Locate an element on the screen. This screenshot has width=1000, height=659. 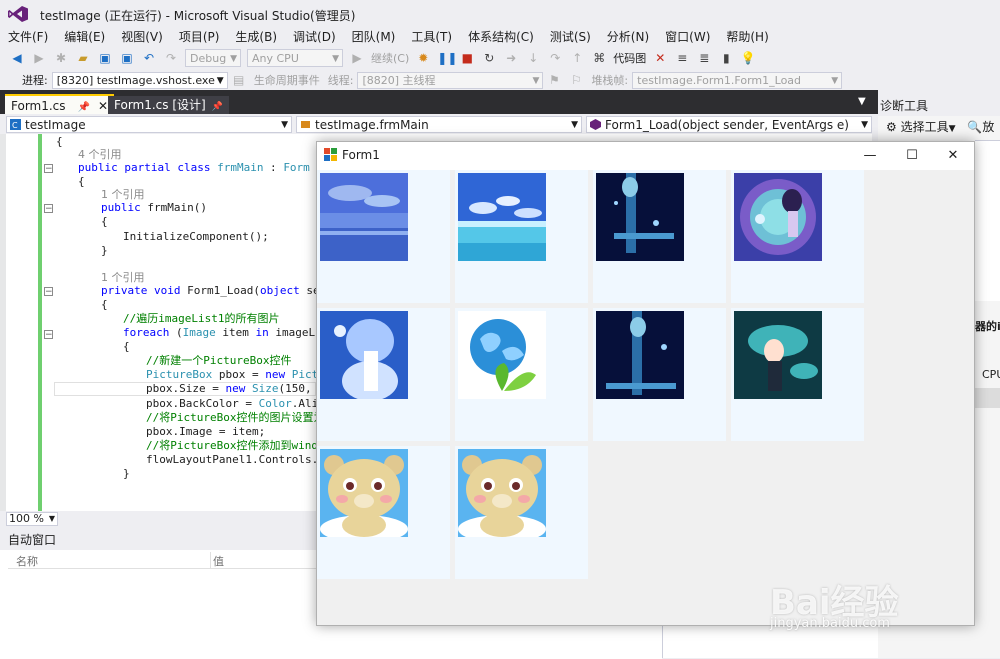
method-icon is located at coordinates (595, 124).